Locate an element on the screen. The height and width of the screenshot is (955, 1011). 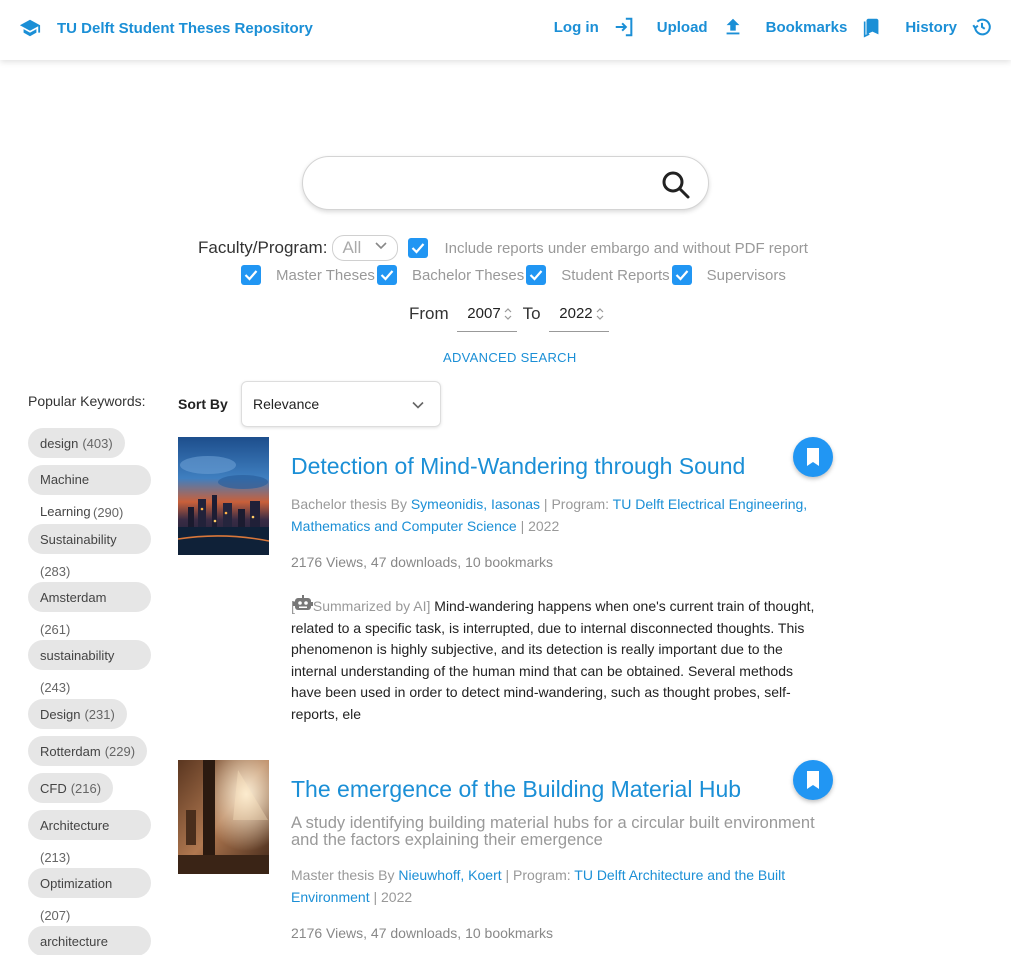
brand: TU Delft Student Theses Repository is located at coordinates (166, 28).